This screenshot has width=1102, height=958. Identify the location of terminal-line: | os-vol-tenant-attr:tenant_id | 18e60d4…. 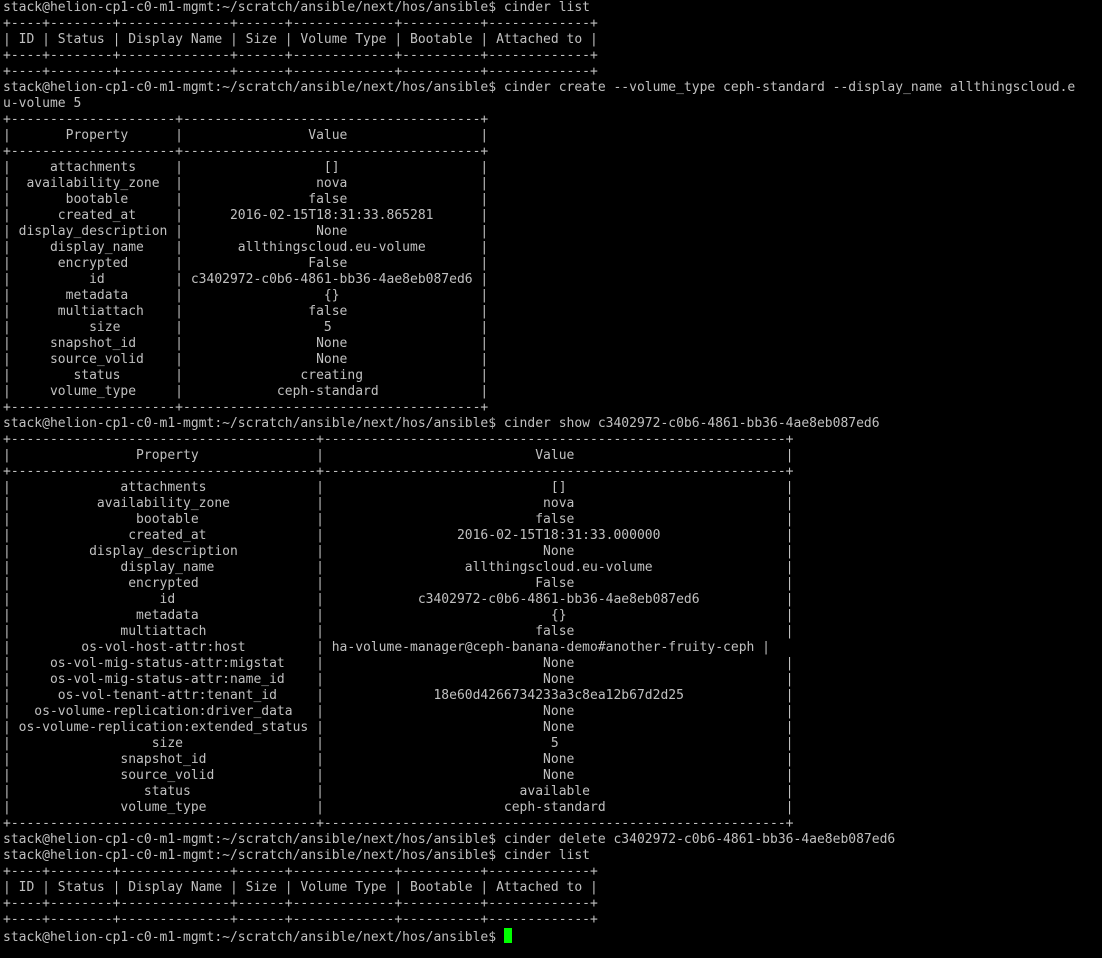
(398, 695).